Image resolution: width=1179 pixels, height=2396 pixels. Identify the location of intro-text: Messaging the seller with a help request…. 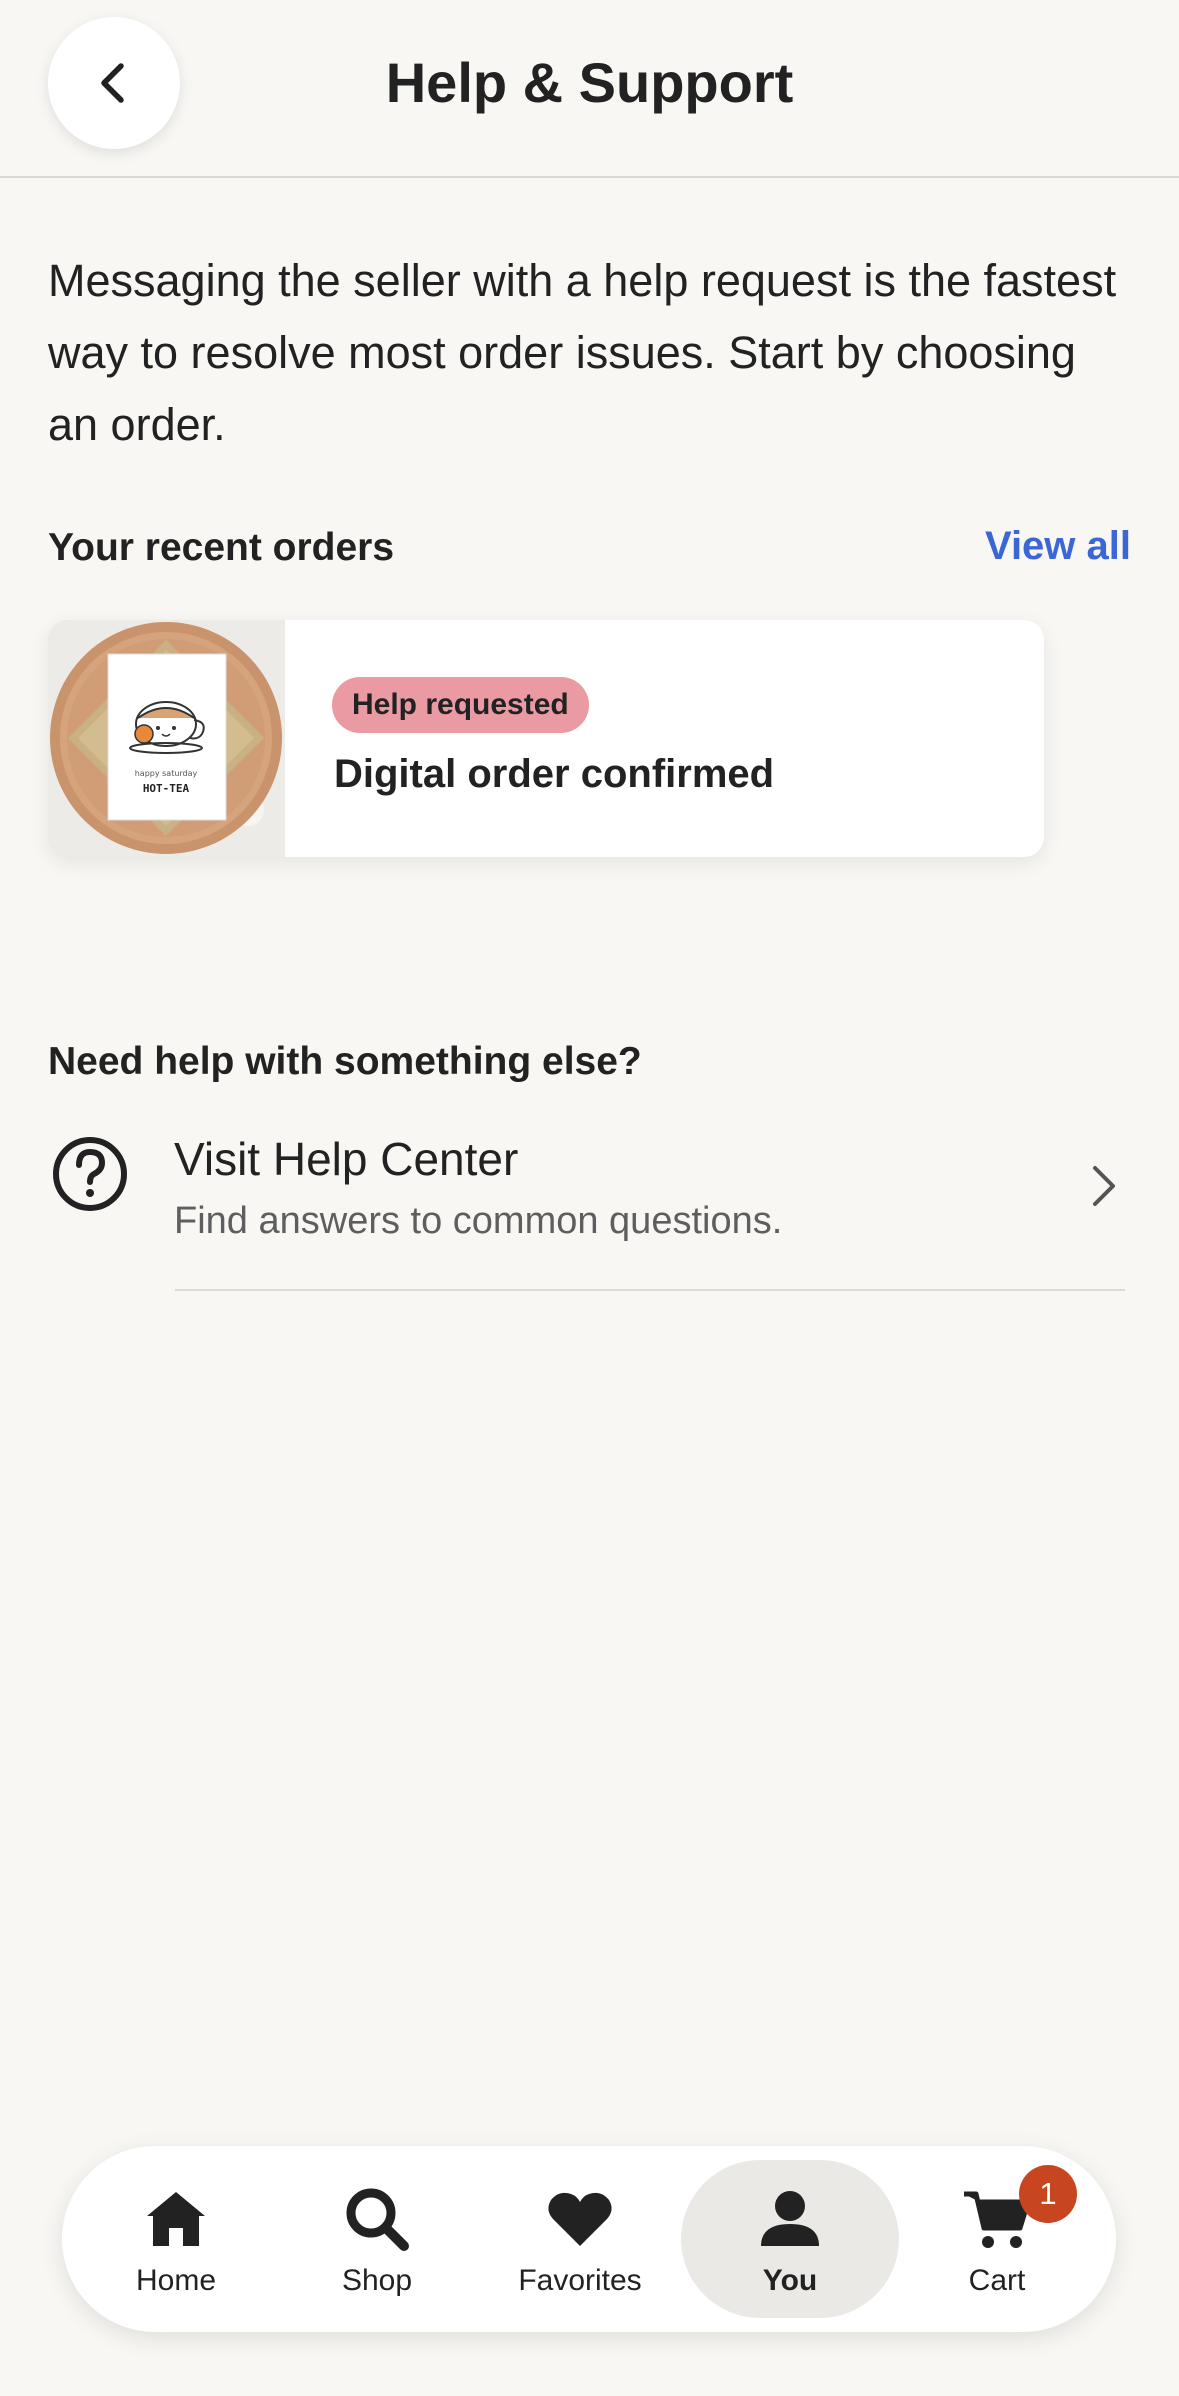
(582, 352).